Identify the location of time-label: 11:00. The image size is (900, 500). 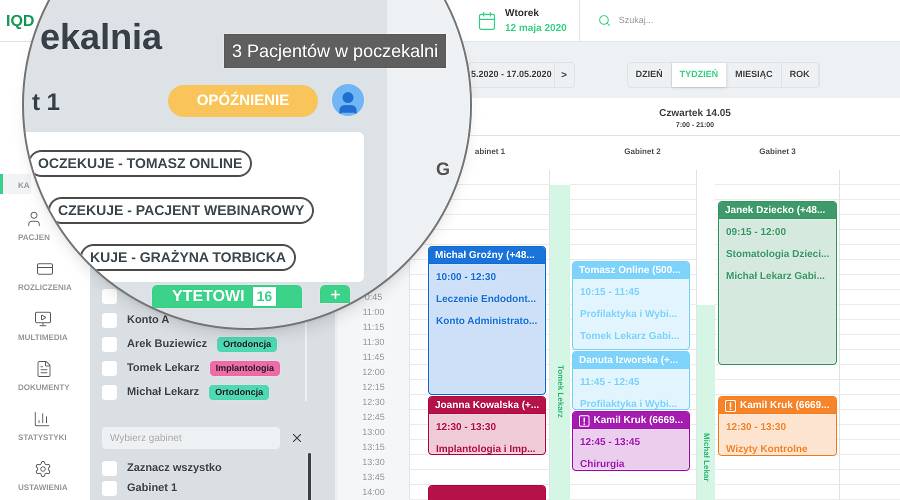
(374, 312).